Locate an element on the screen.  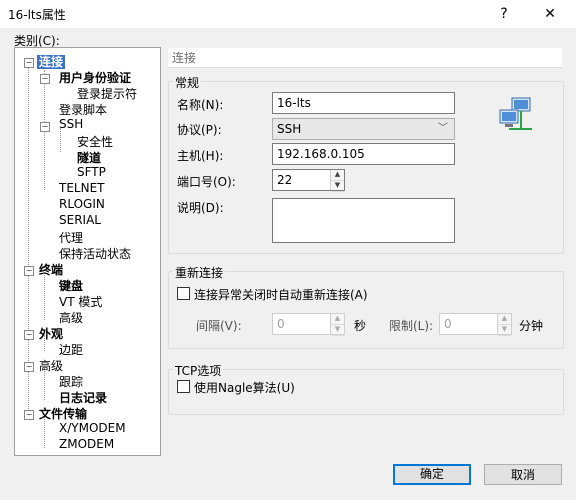
protocol-value: SSH is located at coordinates (289, 129).